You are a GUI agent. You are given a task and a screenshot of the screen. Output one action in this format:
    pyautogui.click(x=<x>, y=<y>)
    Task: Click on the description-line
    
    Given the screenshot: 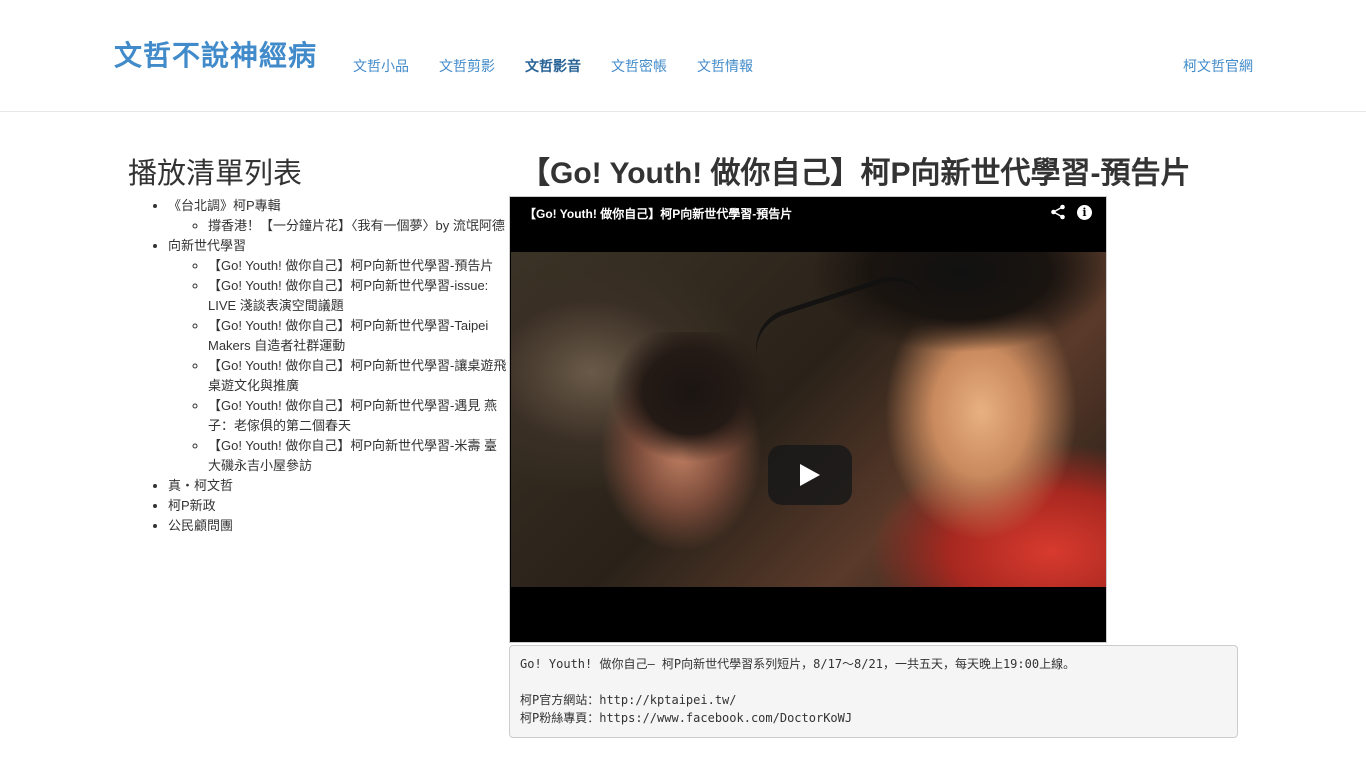 What is the action you would take?
    pyautogui.click(x=873, y=682)
    